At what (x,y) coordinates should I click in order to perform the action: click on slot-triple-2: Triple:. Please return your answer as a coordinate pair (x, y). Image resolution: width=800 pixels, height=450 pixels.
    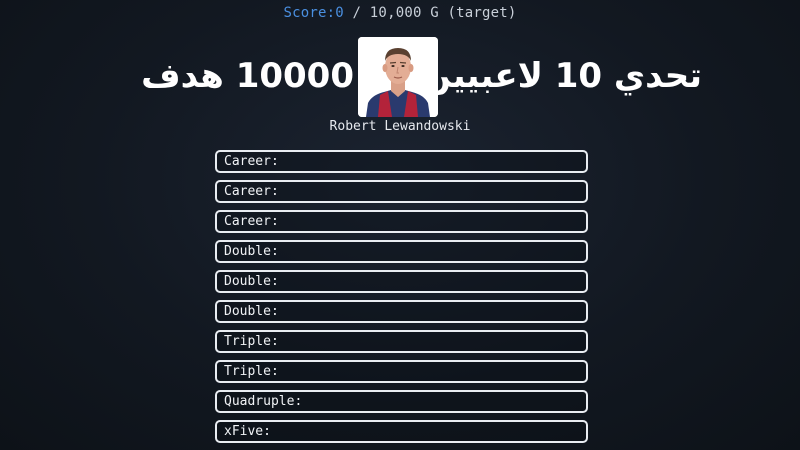
    Looking at the image, I should click on (401, 371).